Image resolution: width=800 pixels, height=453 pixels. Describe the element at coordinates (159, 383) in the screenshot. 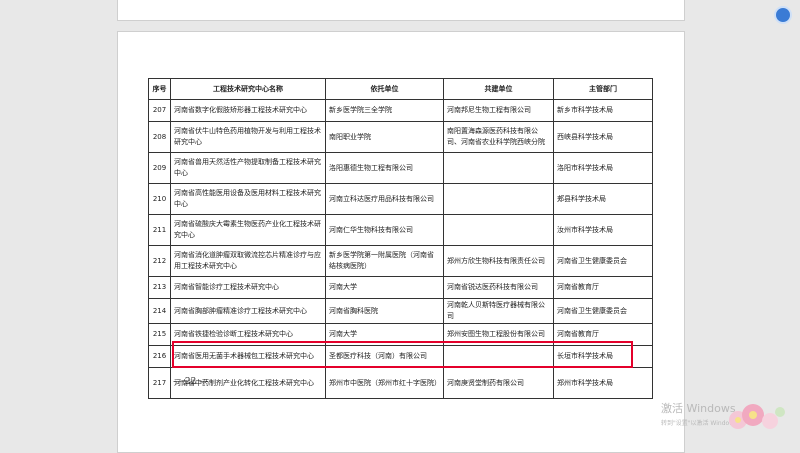

I see `row-number: 217` at that location.